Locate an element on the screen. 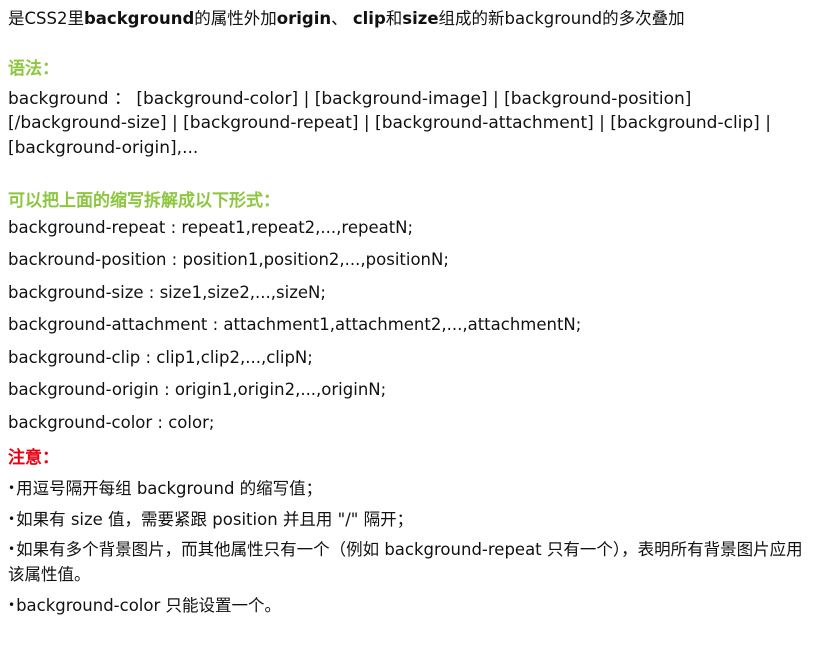 Image resolution: width=840 pixels, height=666 pixels. expanded-section-heading: 可以把上面的缩写拆解成以下形式： is located at coordinates (144, 200).